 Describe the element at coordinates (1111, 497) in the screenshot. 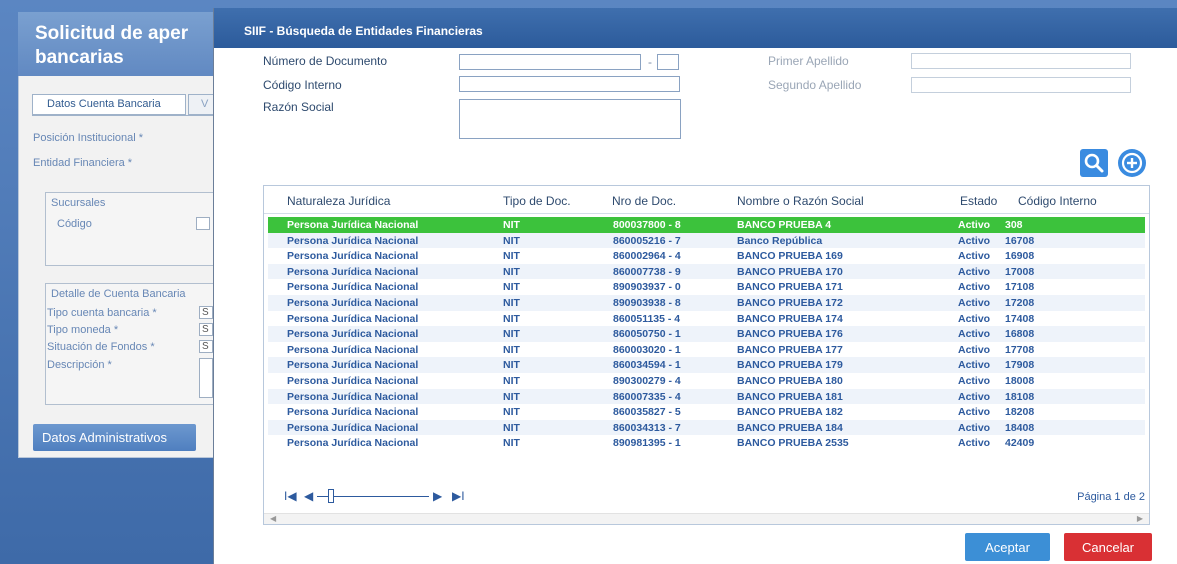

I see `page-indicator: Página 1 de 2` at that location.